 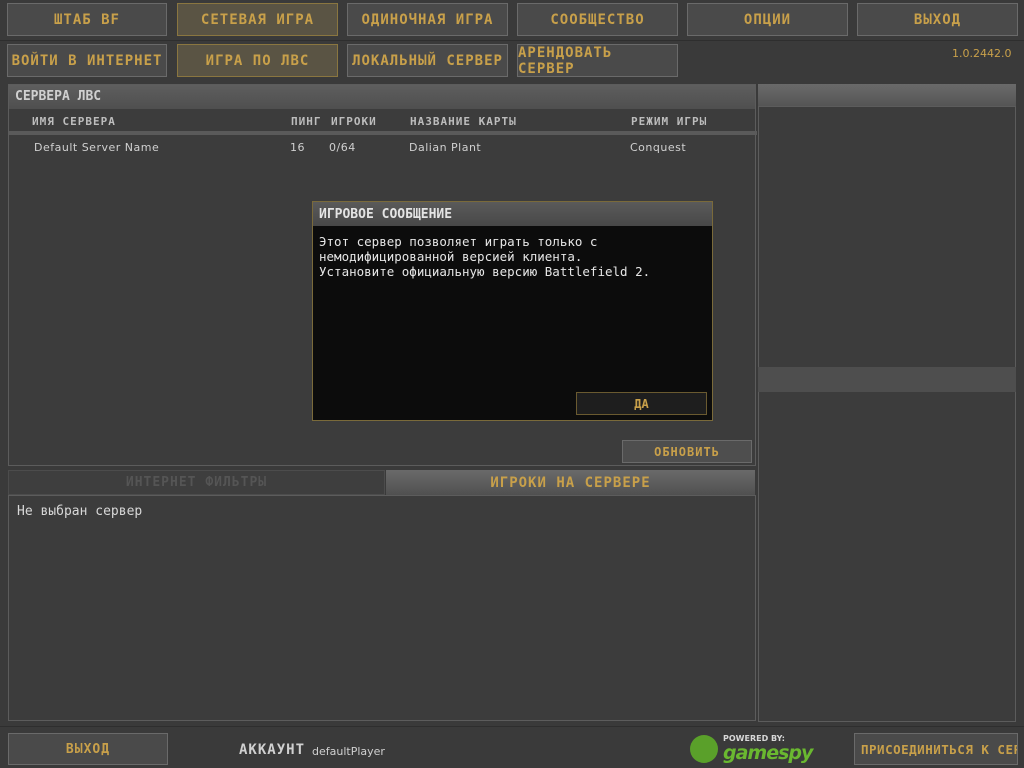 What do you see at coordinates (936, 749) in the screenshot?
I see `join-server-button: ПРИСОЕДИНИТЬСЯ К СЕРВ` at bounding box center [936, 749].